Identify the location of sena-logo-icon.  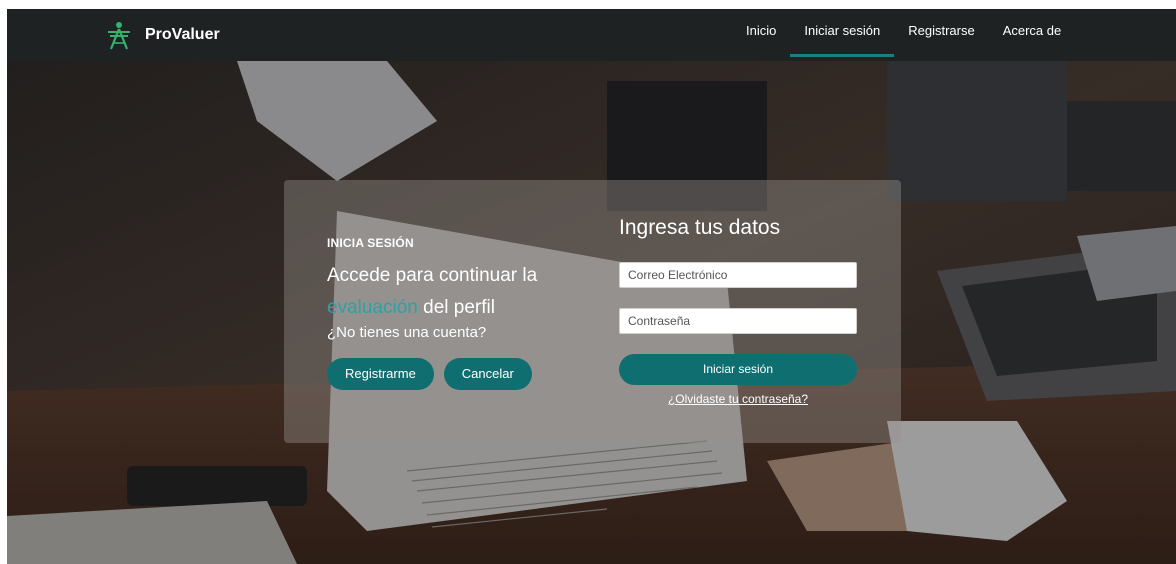
(119, 36).